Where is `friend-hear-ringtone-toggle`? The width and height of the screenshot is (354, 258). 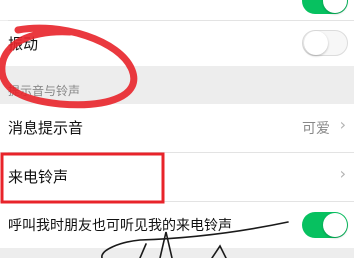 friend-hear-ringtone-toggle is located at coordinates (325, 225).